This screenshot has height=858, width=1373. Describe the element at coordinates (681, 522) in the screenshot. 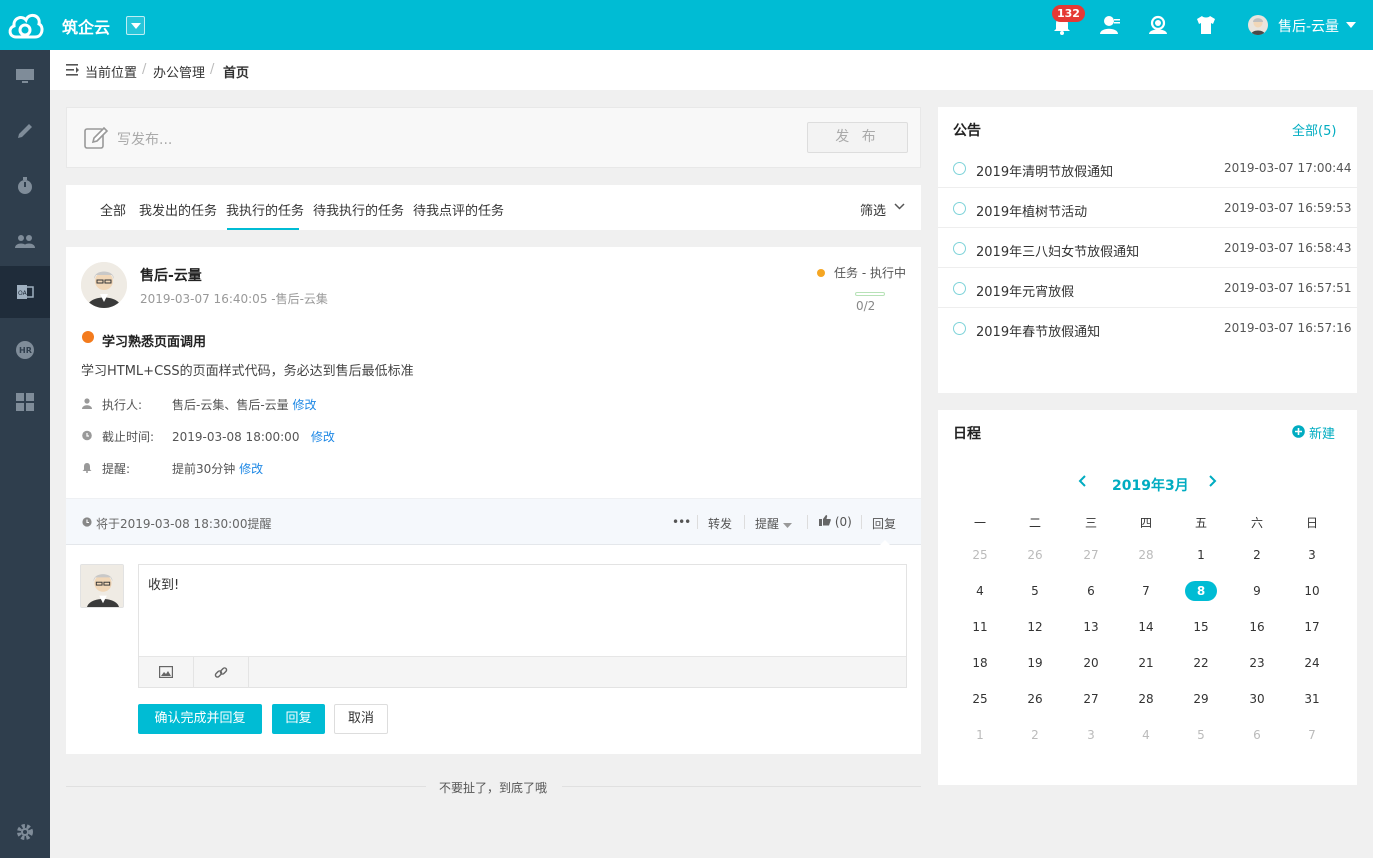

I see `more-actions-button: •••` at that location.